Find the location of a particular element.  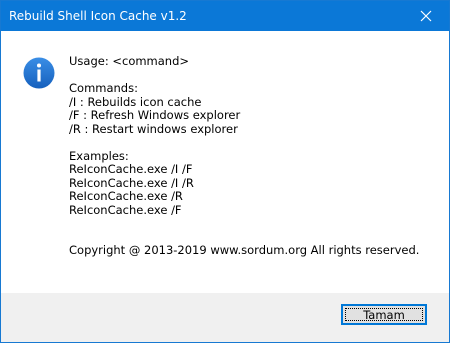

title-bar: Rebuild Shell Icon Cache v1.2 is located at coordinates (225, 16).